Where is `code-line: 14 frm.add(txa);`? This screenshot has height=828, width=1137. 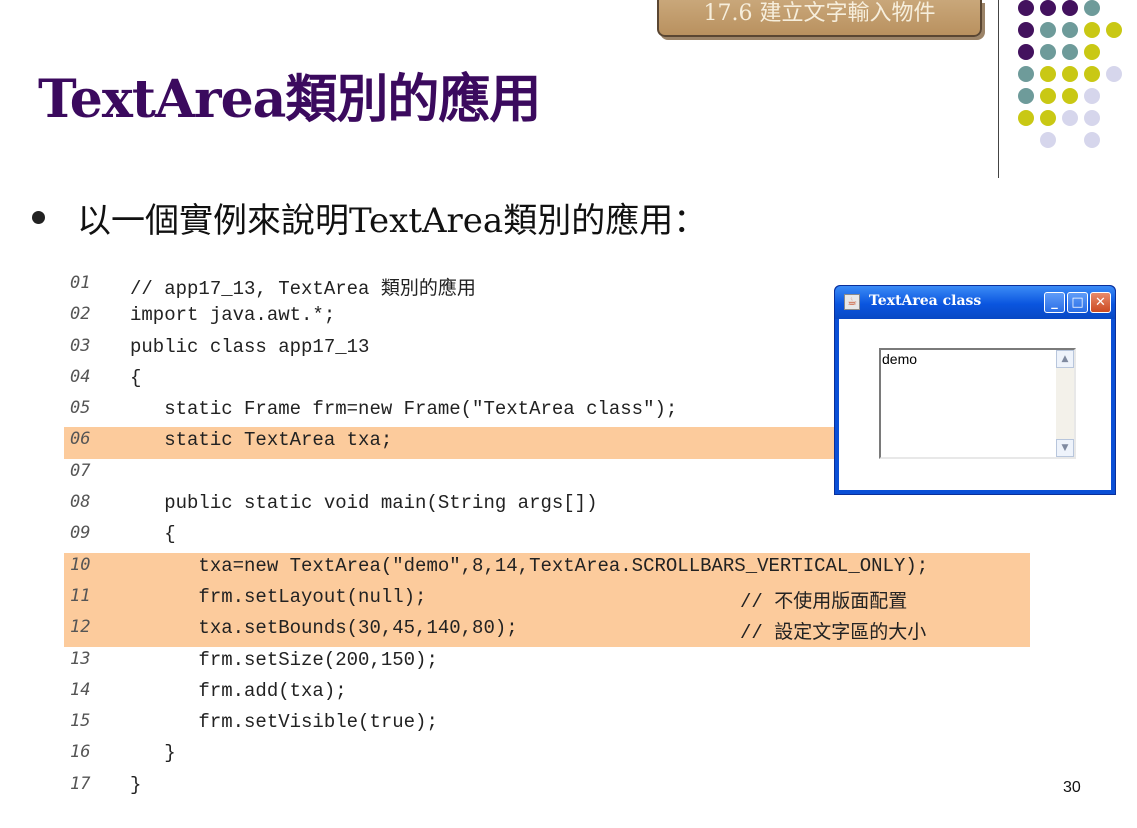
code-line: 14 frm.add(txa); is located at coordinates (547, 693).